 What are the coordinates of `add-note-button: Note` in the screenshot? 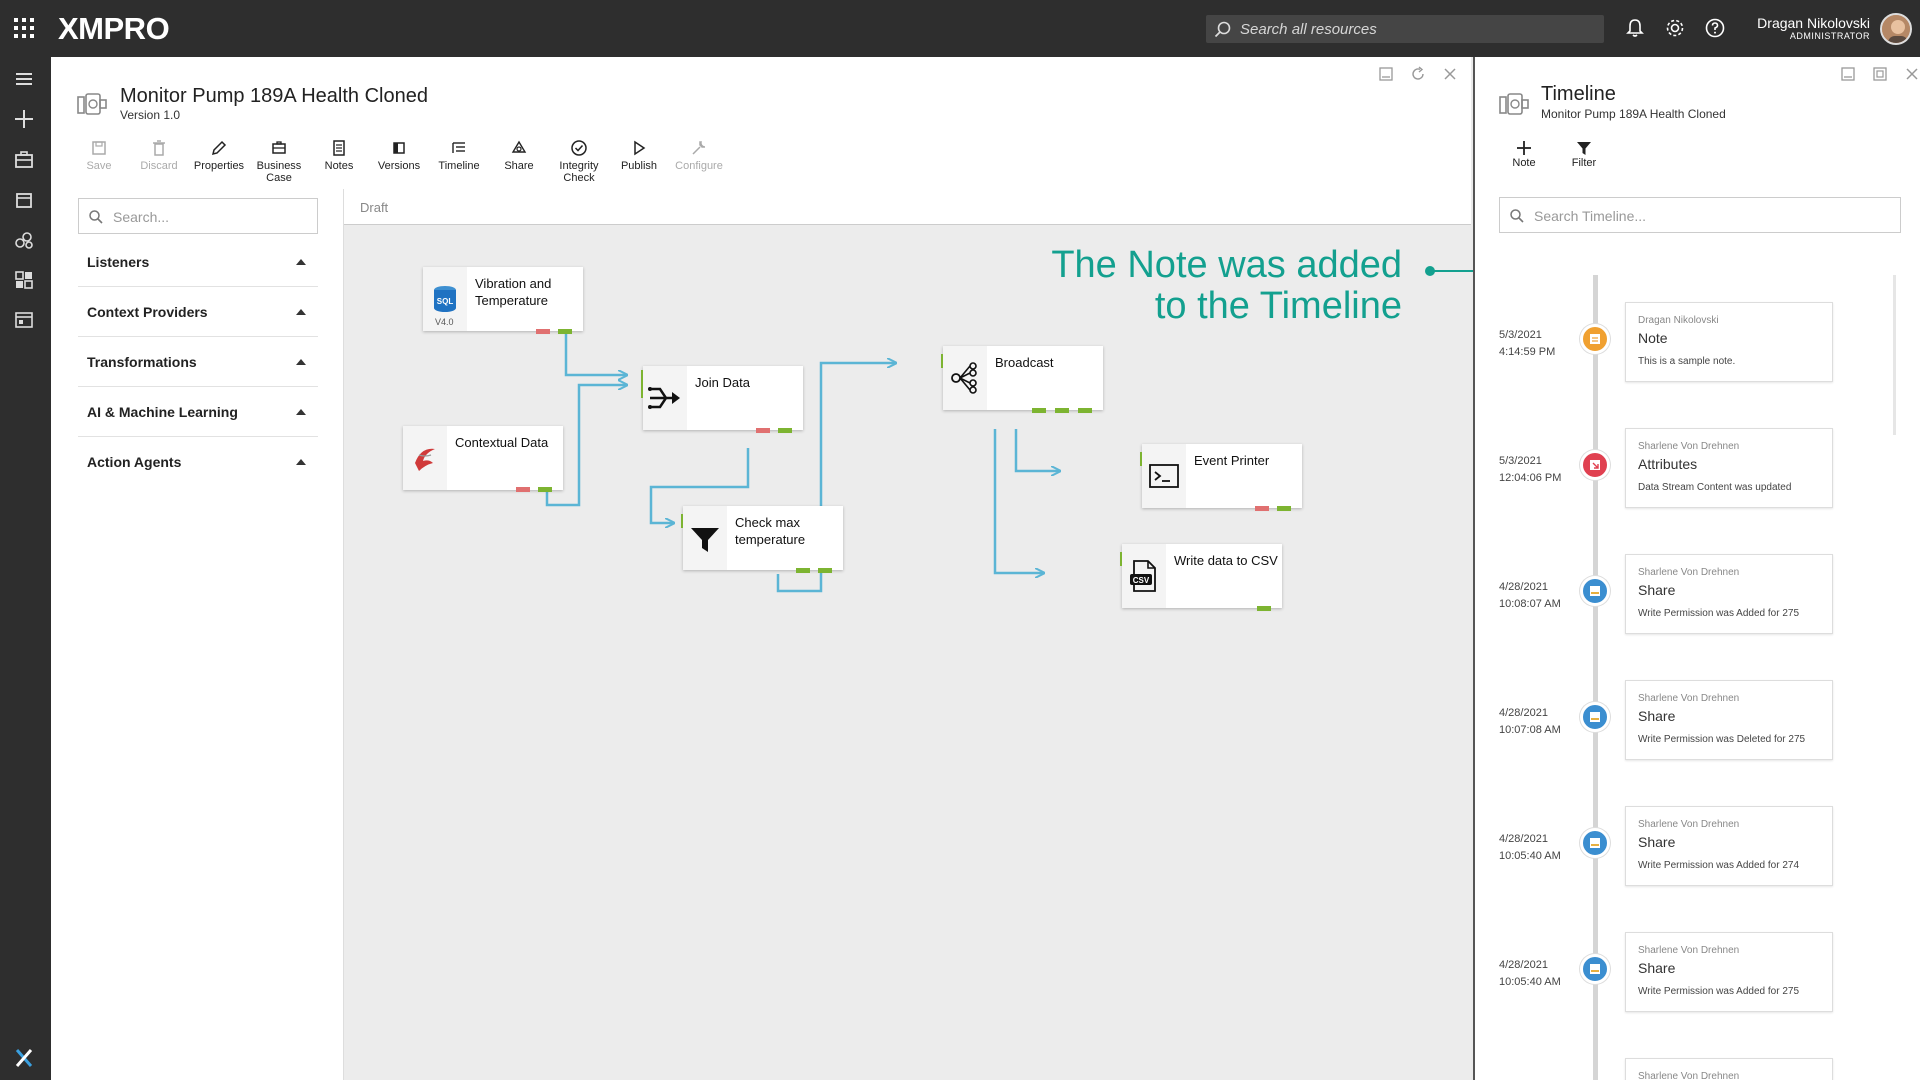 It's located at (1524, 154).